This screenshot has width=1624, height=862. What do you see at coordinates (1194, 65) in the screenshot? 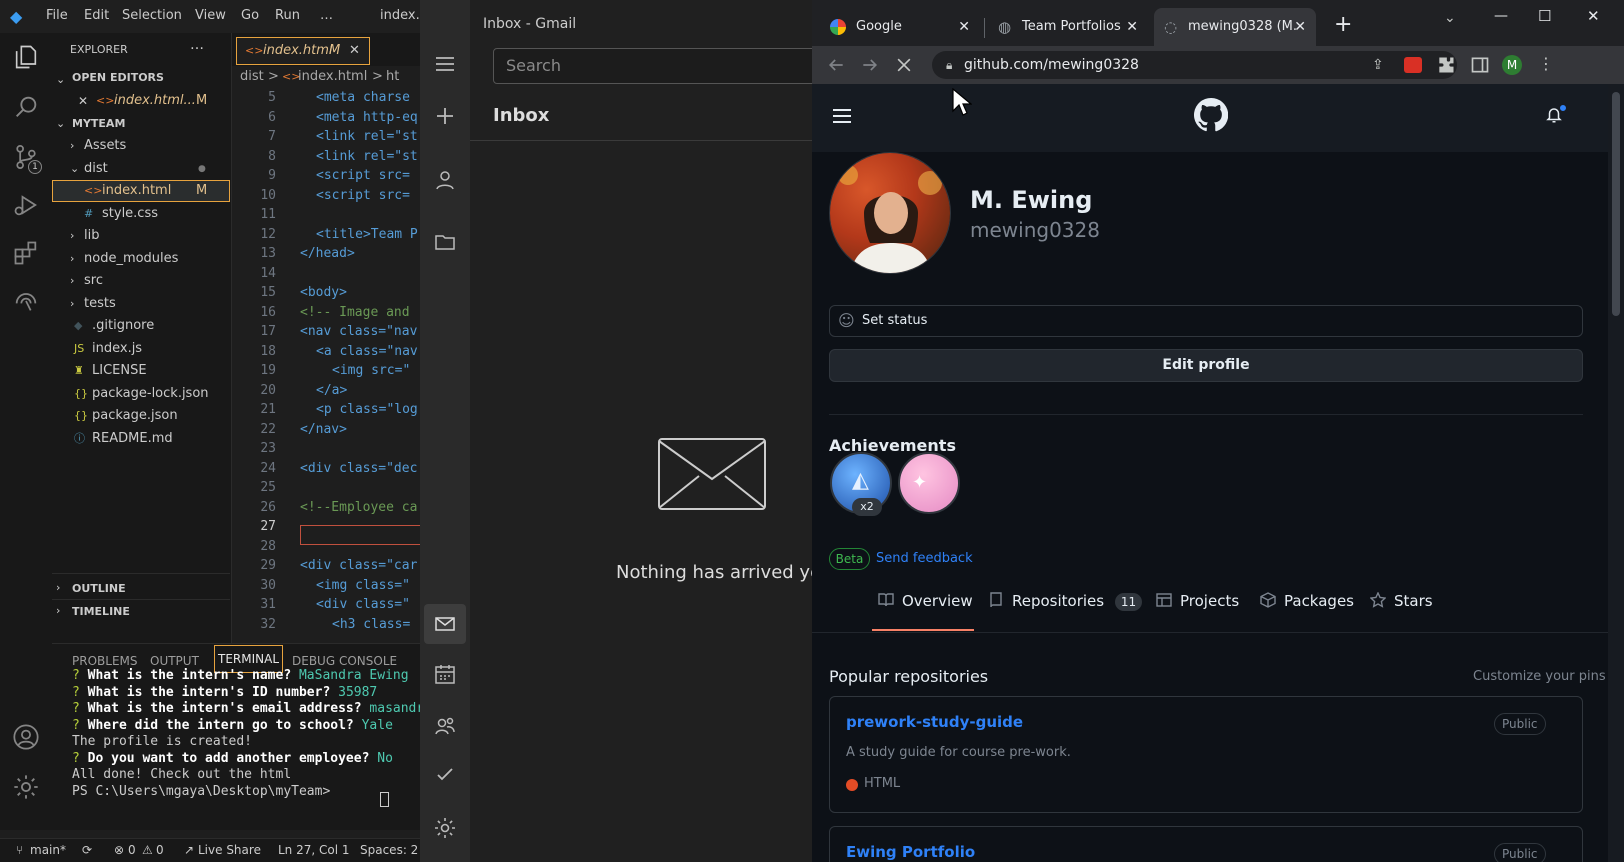
I see `address-bar: 🔒︎ github.com/mewing0328 ⇪ ☆` at bounding box center [1194, 65].